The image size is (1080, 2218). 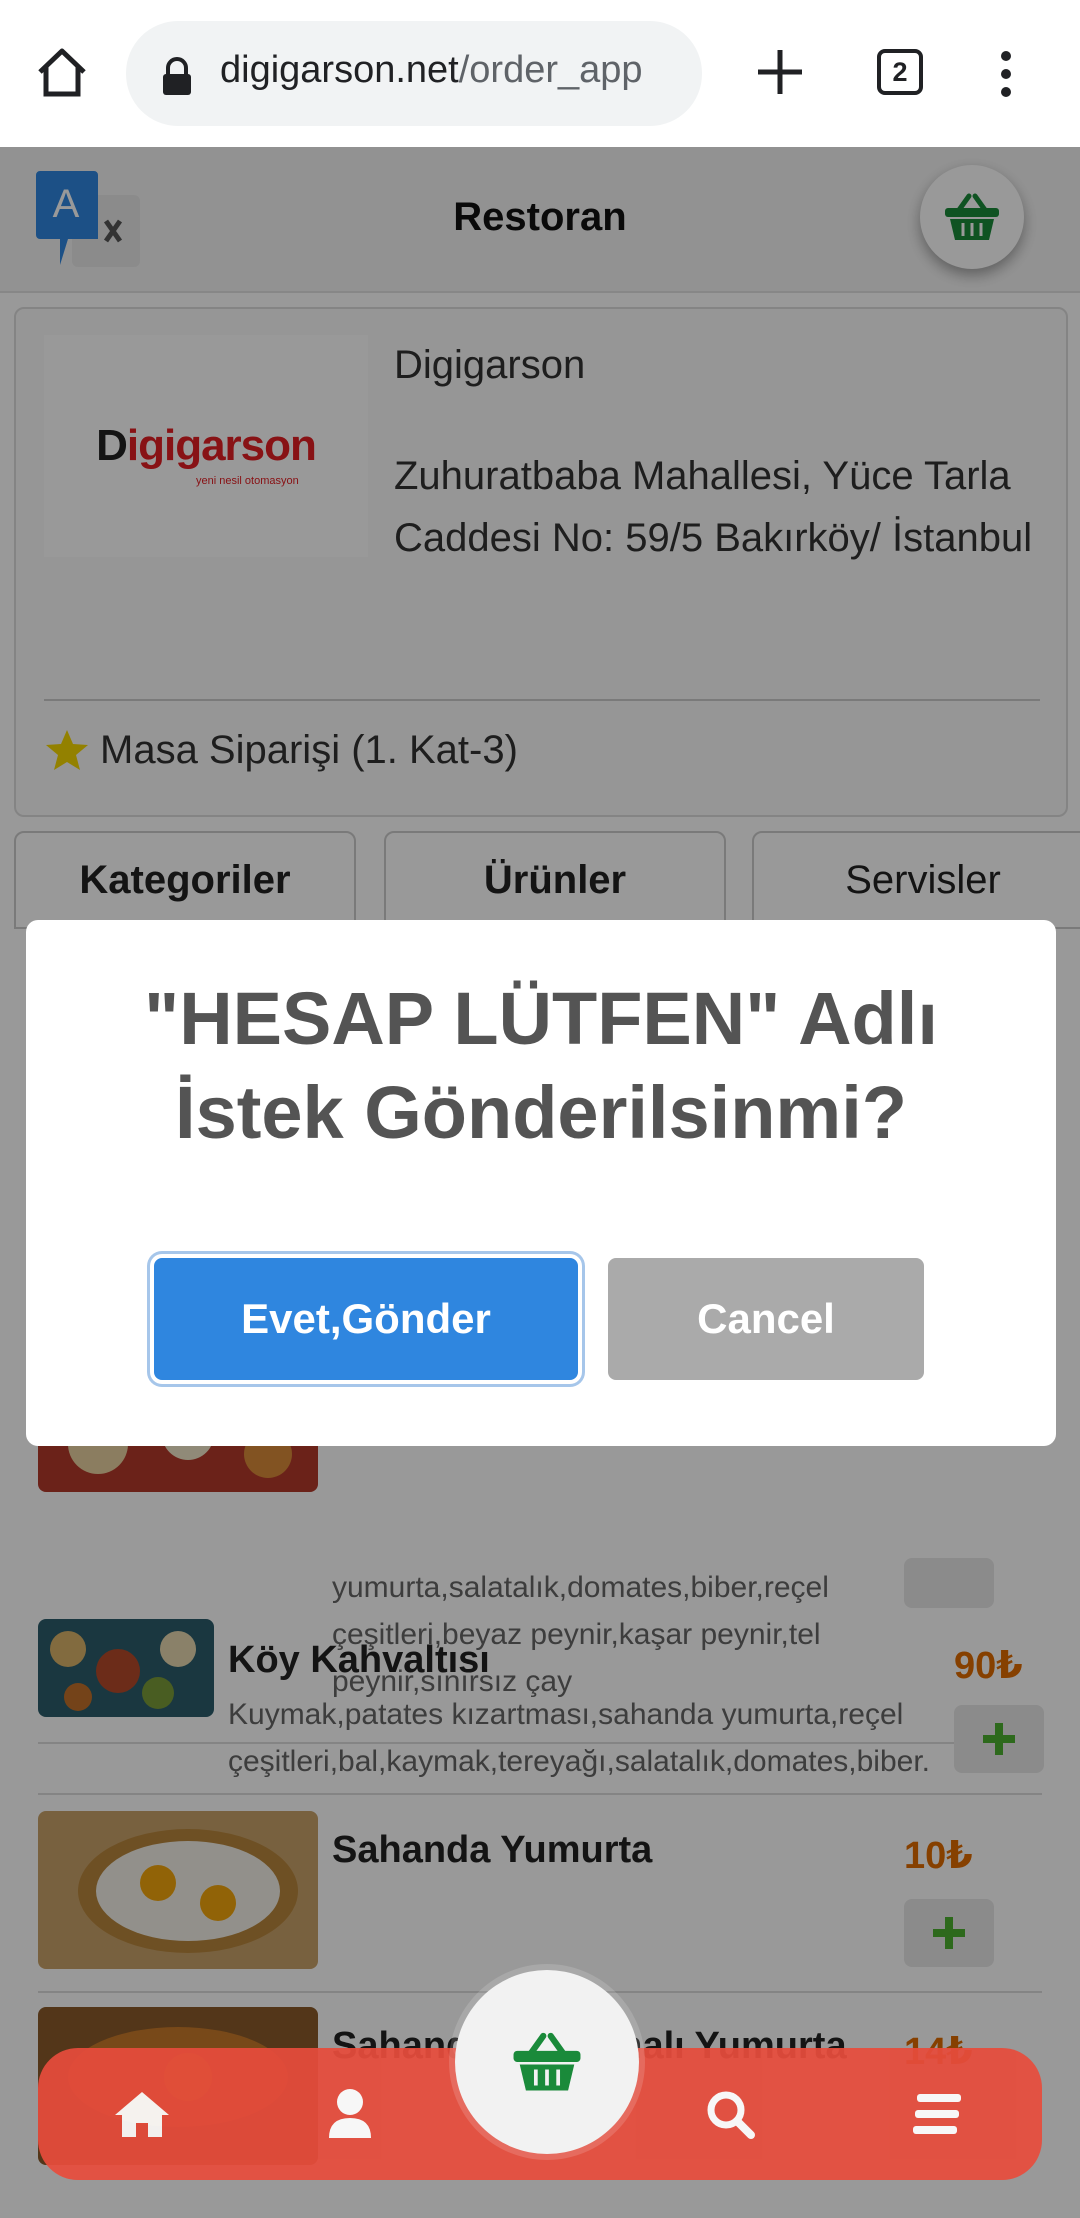 I want to click on nav-search, so click(x=730, y=2114).